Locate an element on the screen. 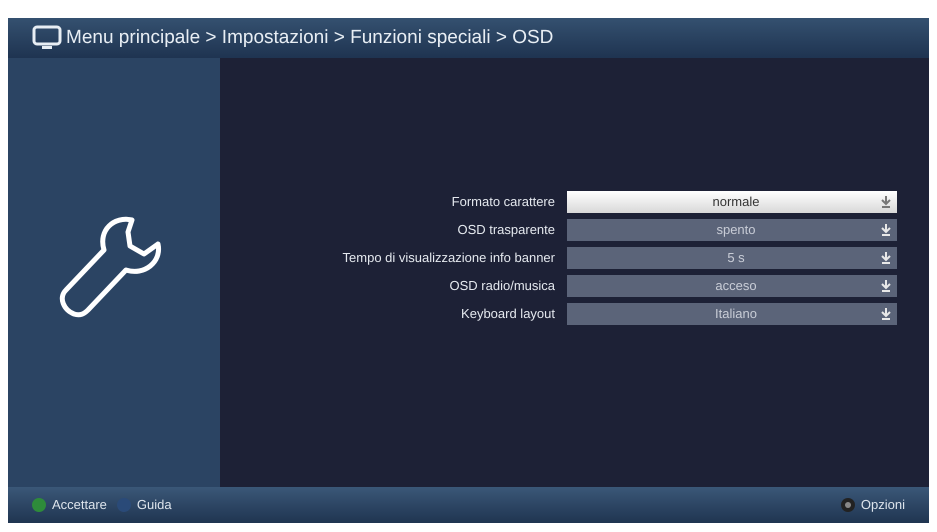 This screenshot has width=937, height=532. setting-field: acceso is located at coordinates (732, 285).